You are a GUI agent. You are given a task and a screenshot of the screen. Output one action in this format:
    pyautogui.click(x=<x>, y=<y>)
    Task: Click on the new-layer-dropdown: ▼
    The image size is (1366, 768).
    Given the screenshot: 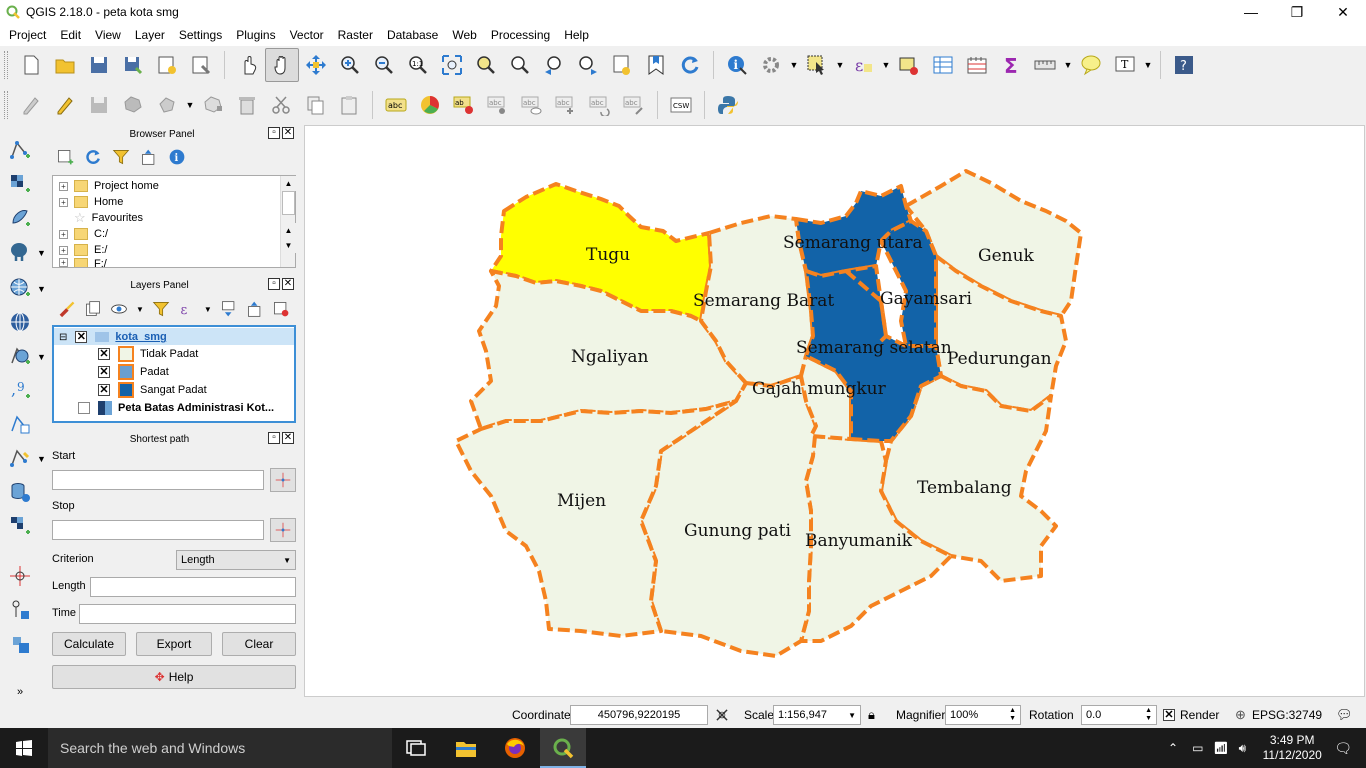 What is the action you would take?
    pyautogui.click(x=41, y=459)
    